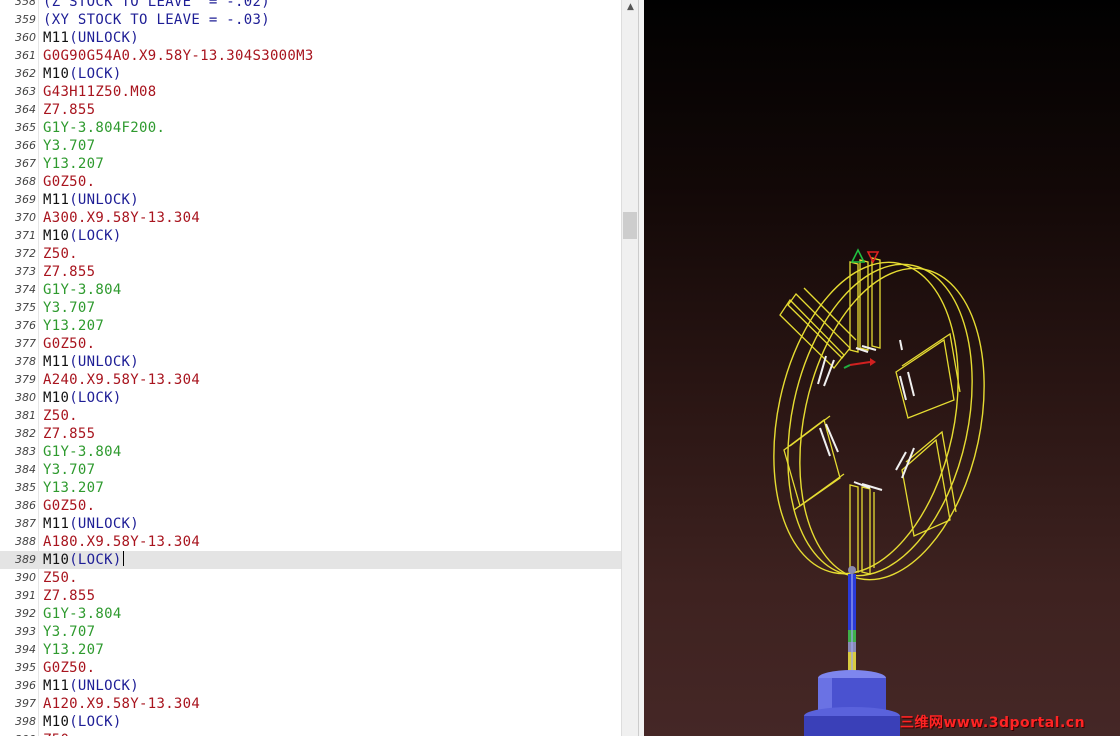  Describe the element at coordinates (310, 398) in the screenshot. I see `code-line: 380 M10(LOCK)` at that location.